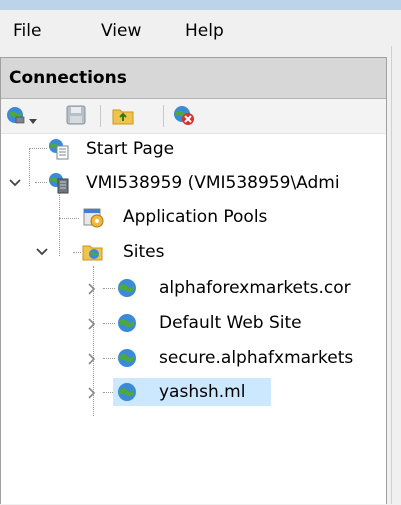 This screenshot has width=401, height=505. What do you see at coordinates (230, 323) in the screenshot?
I see `tree-item-label: Default Web Site` at bounding box center [230, 323].